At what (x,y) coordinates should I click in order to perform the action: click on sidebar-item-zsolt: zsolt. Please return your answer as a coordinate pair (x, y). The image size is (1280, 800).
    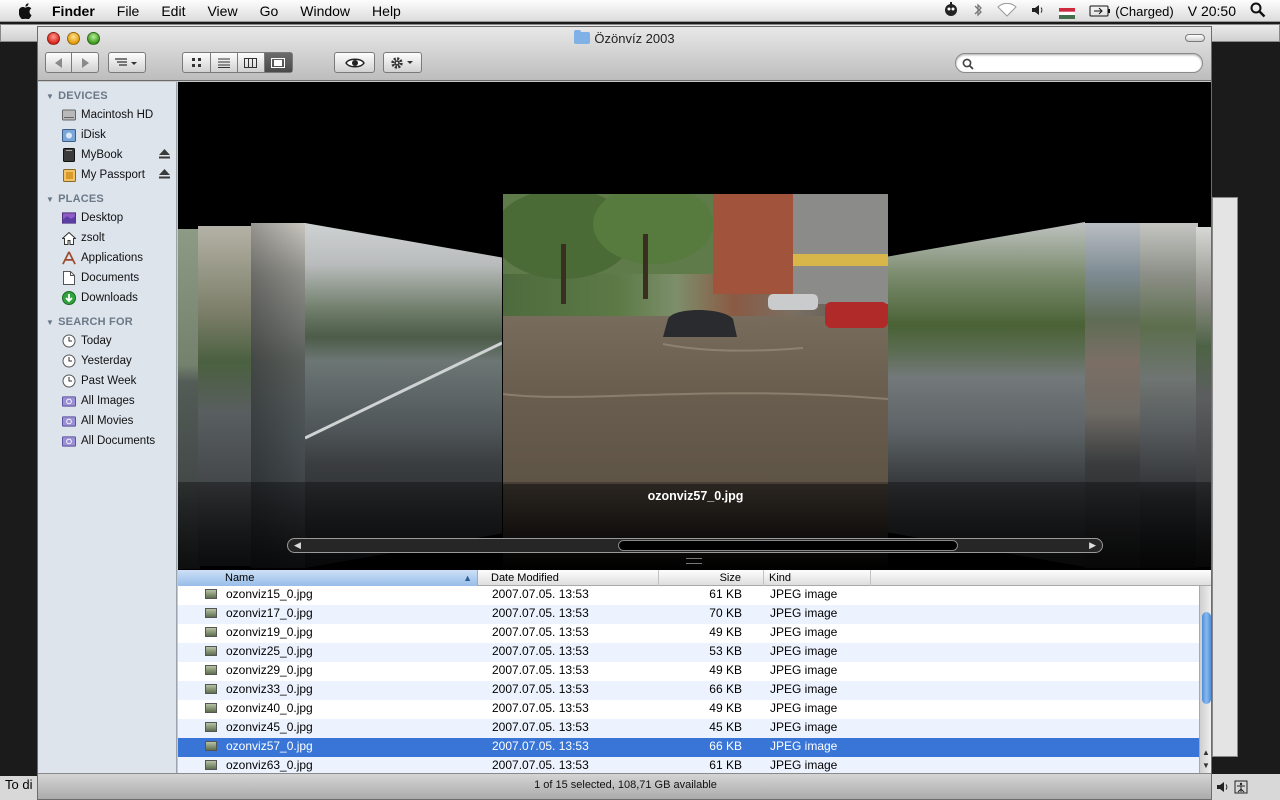
    Looking at the image, I should click on (107, 238).